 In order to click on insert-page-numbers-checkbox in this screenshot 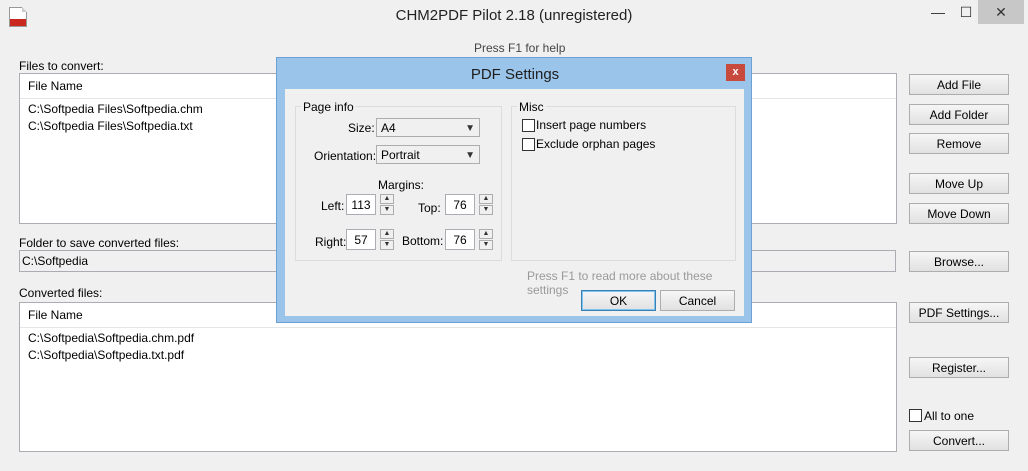, I will do `click(528, 125)`.